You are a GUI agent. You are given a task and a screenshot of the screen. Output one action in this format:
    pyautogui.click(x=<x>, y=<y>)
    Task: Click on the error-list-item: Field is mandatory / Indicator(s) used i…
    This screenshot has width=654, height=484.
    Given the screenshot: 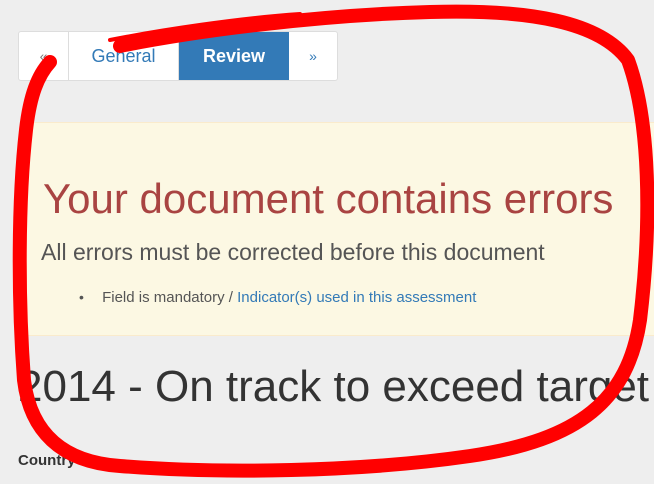 What is the action you would take?
    pyautogui.click(x=277, y=297)
    